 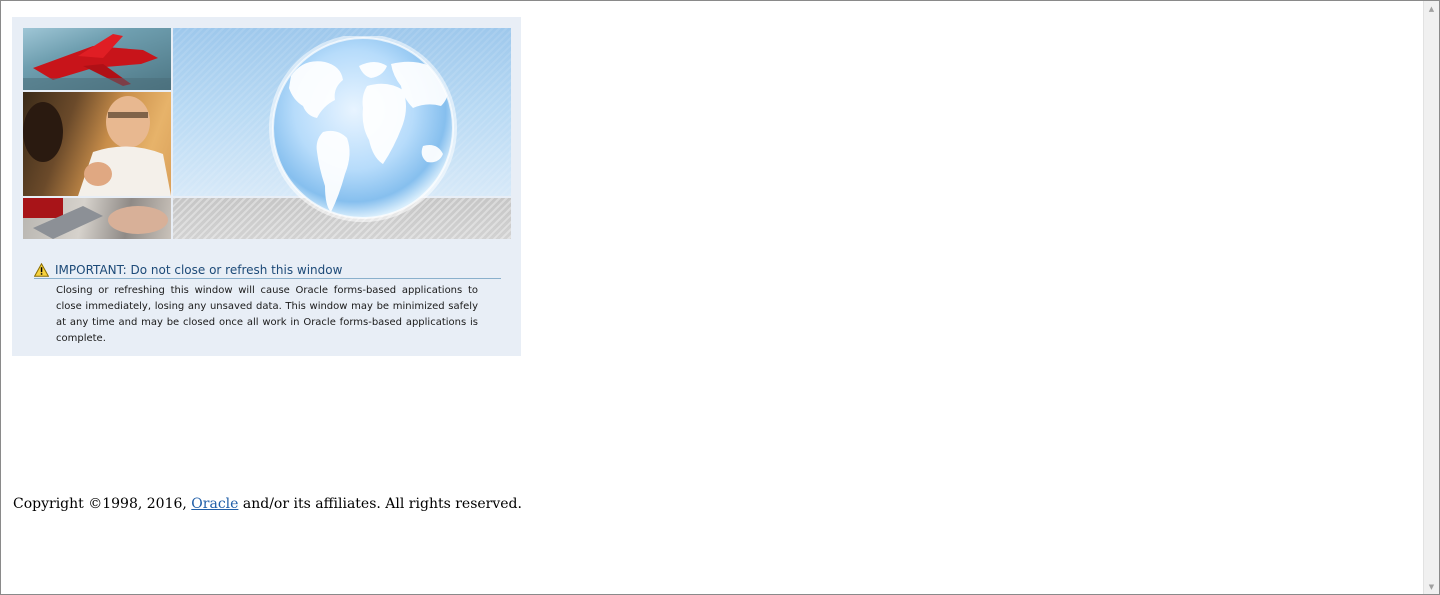 I want to click on oracle-link: Oracle, so click(x=214, y=504).